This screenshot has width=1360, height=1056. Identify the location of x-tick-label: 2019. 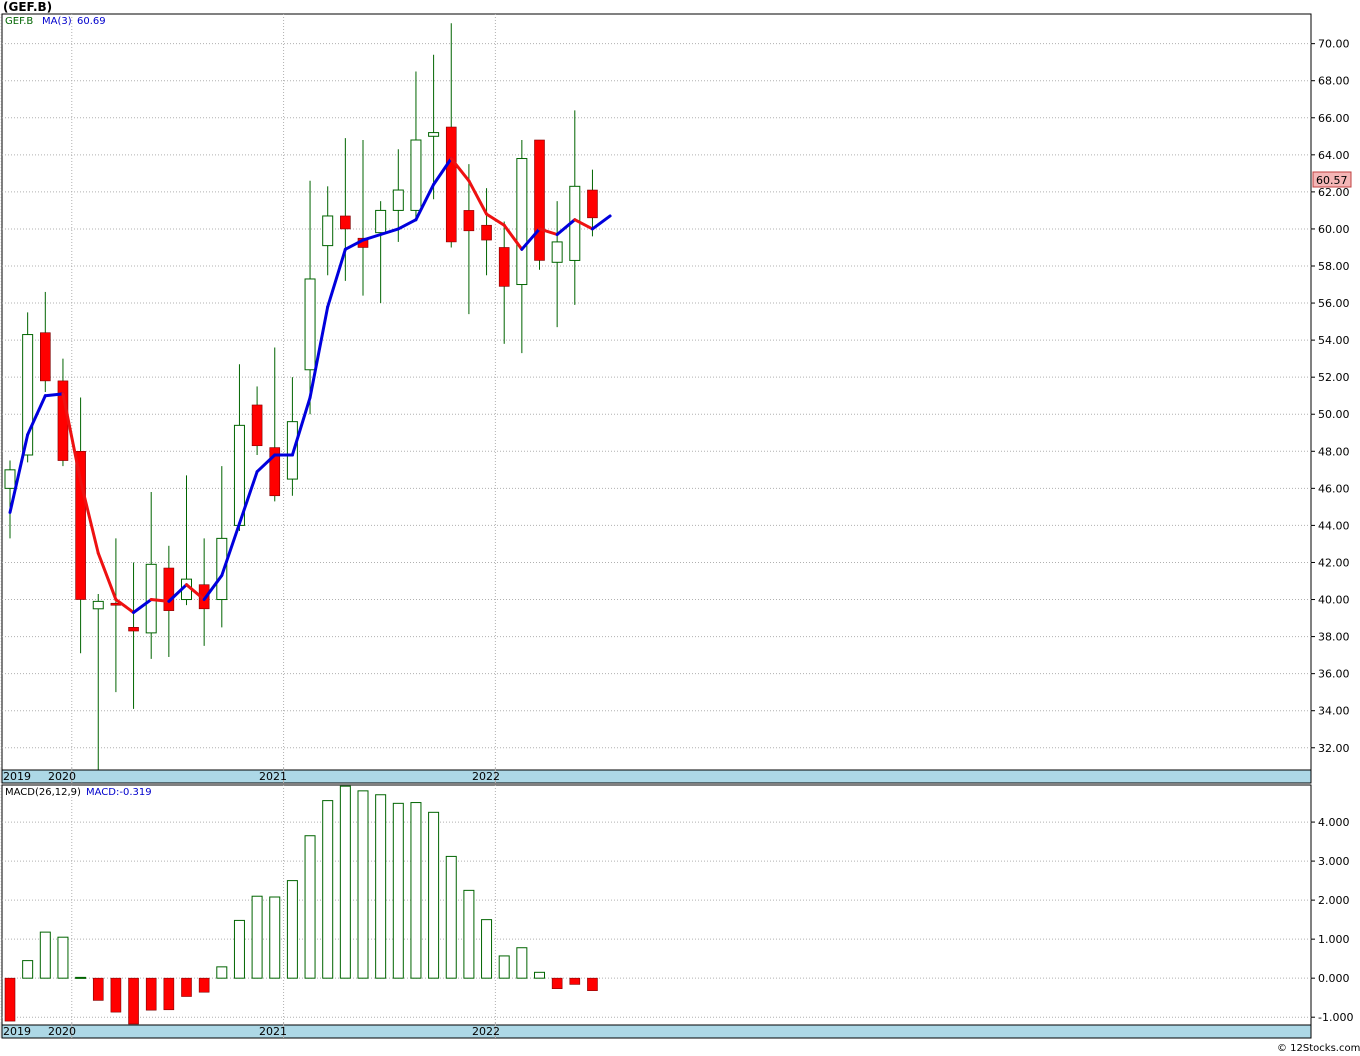
(17, 1031).